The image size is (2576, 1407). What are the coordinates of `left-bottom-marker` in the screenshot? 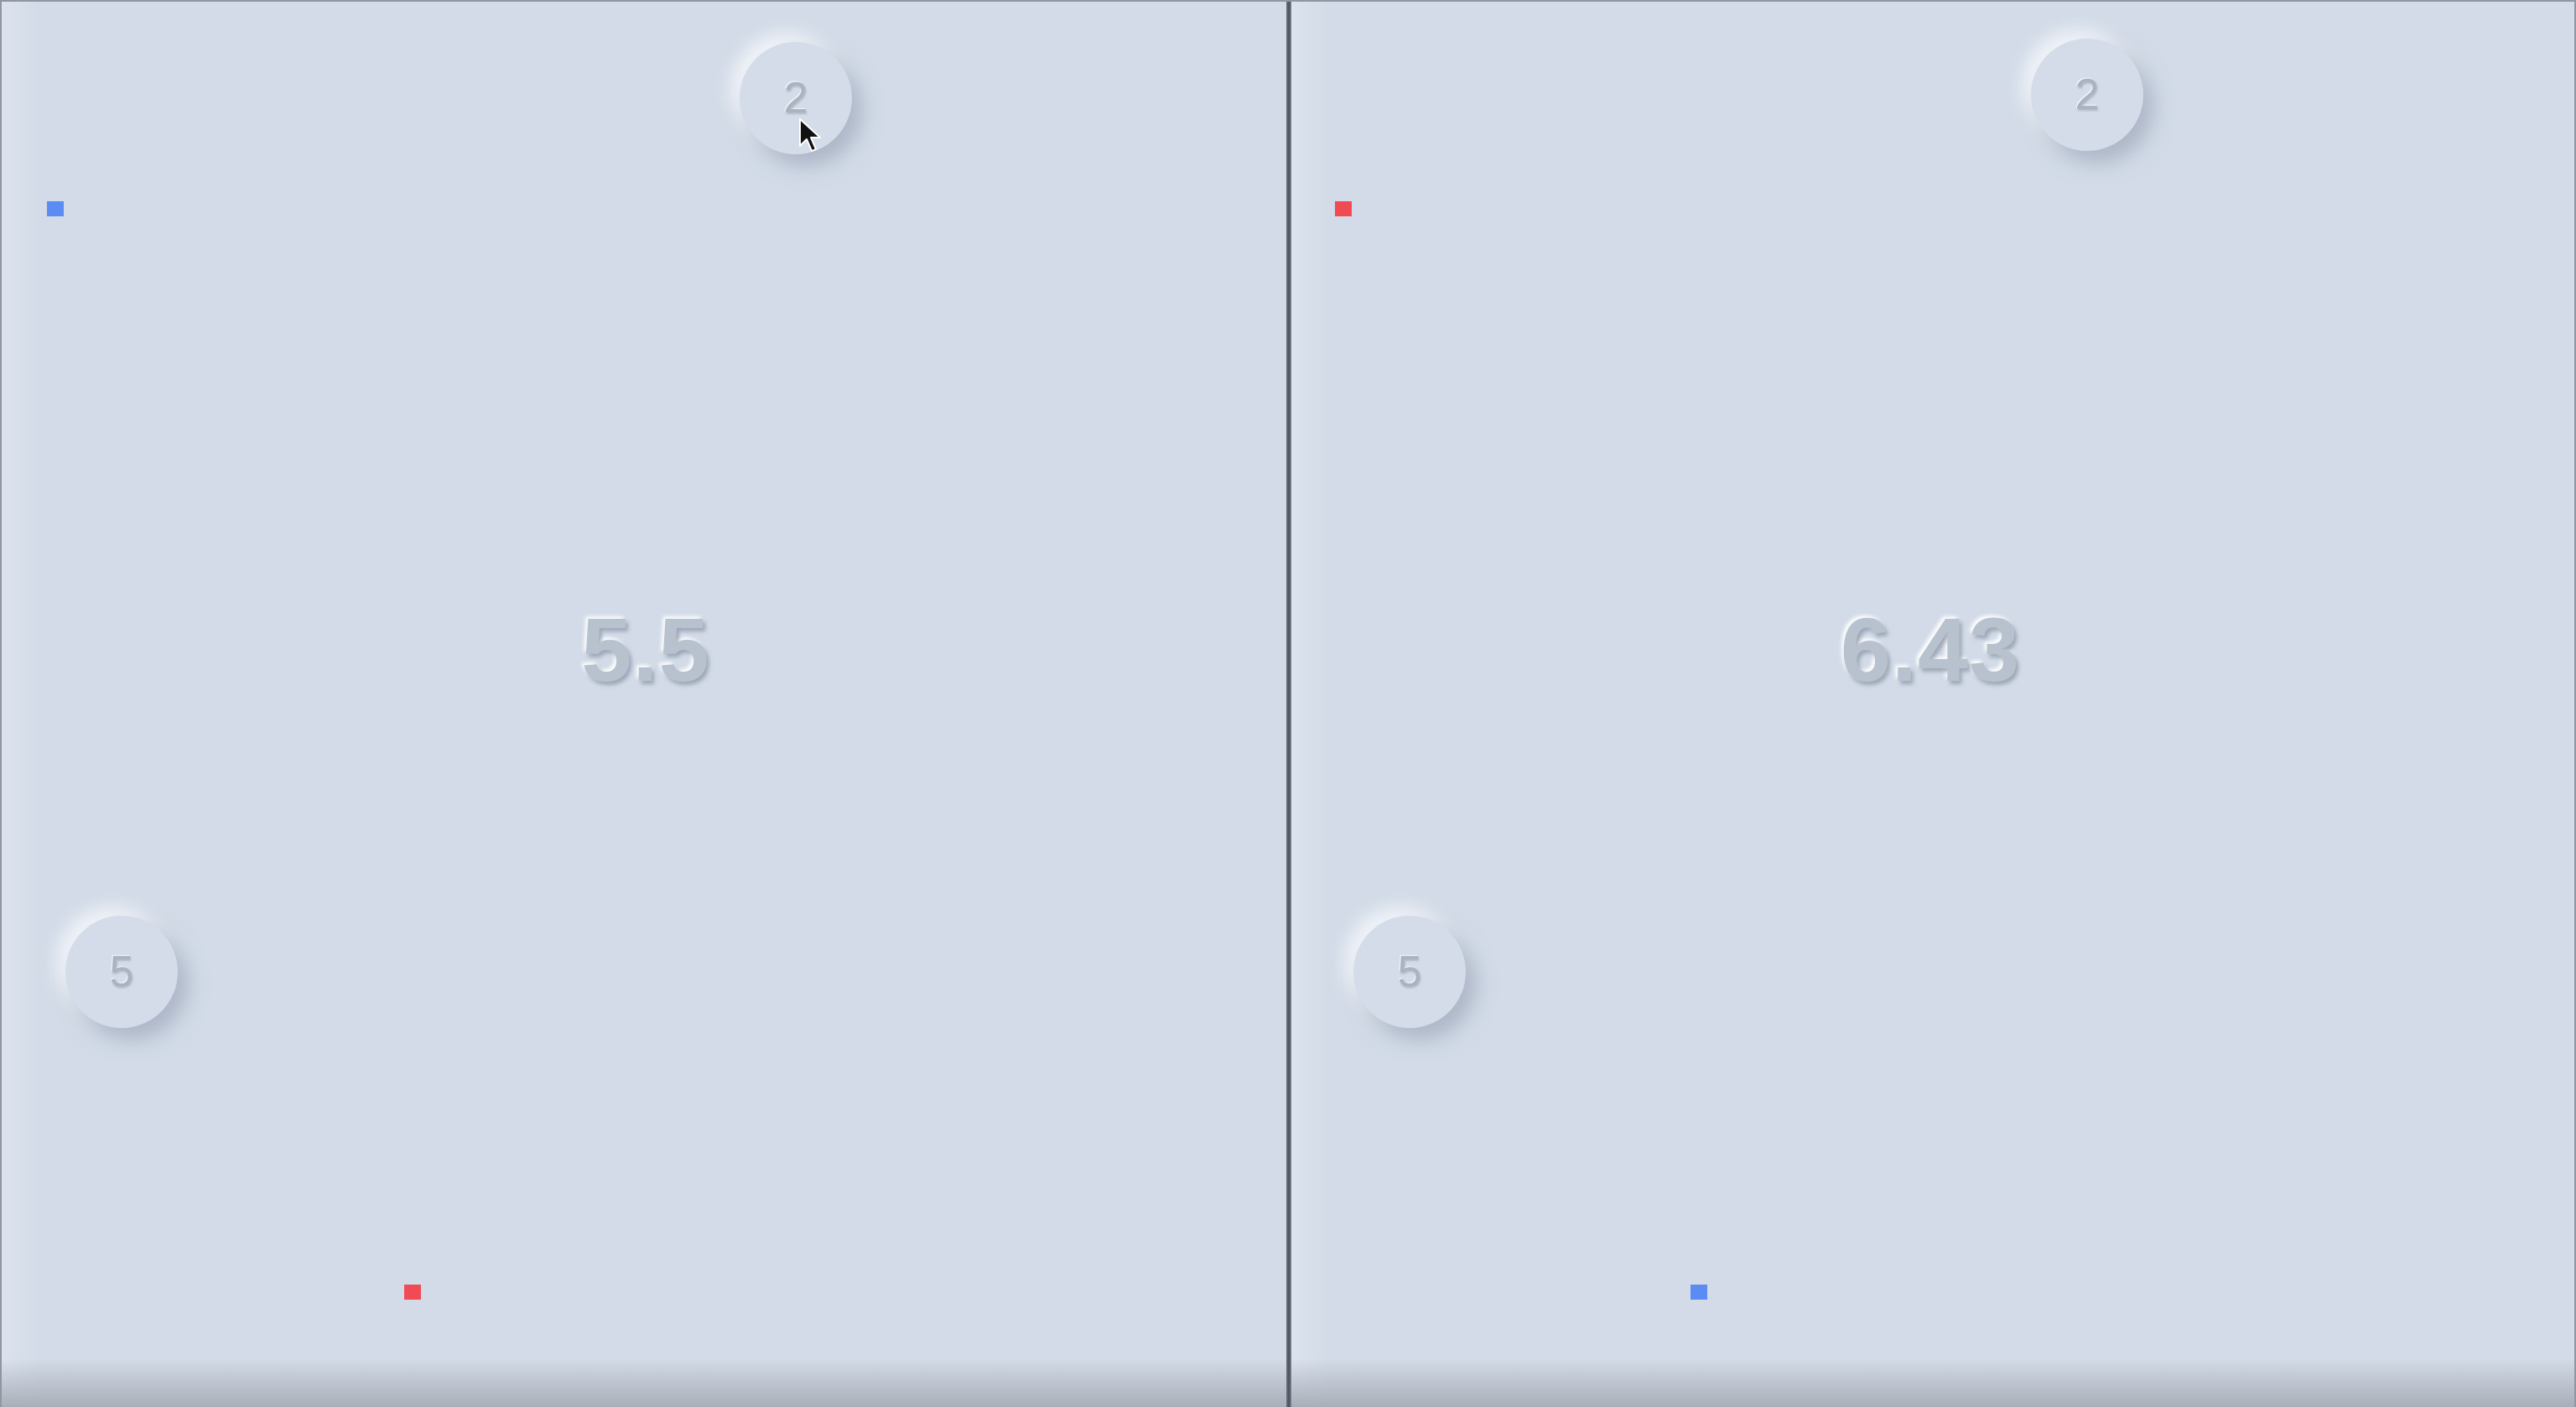 It's located at (412, 1292).